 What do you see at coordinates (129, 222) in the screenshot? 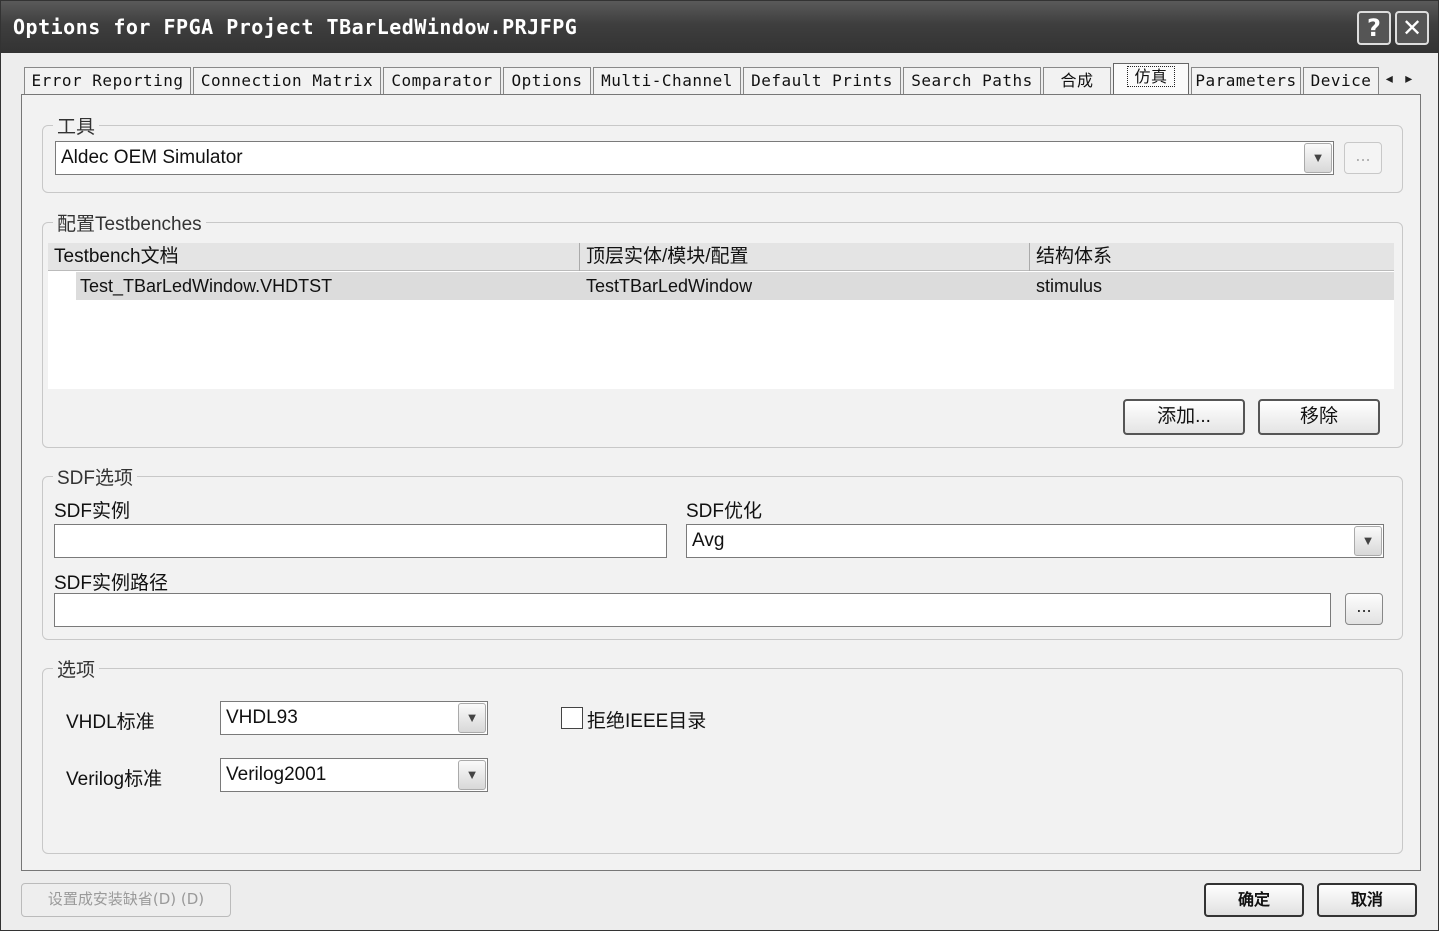
I see `testbench-group-label: 配置Testbenches` at bounding box center [129, 222].